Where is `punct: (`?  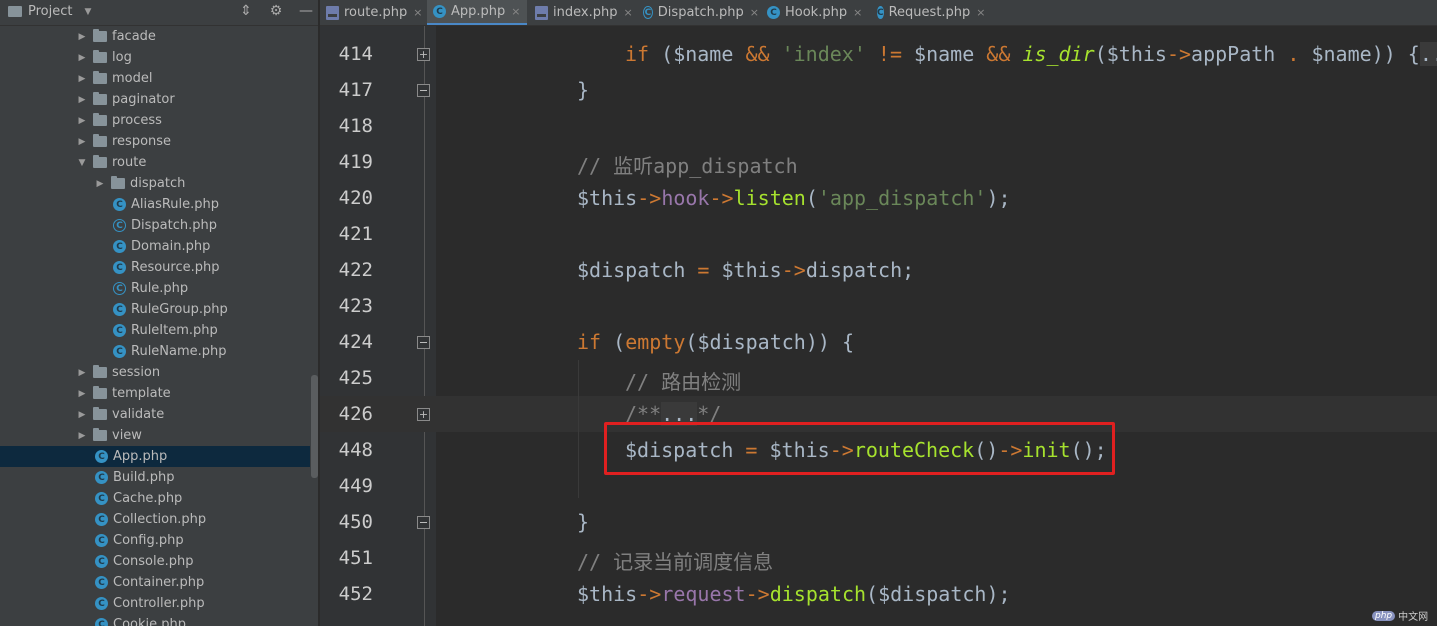 punct: ( is located at coordinates (811, 198).